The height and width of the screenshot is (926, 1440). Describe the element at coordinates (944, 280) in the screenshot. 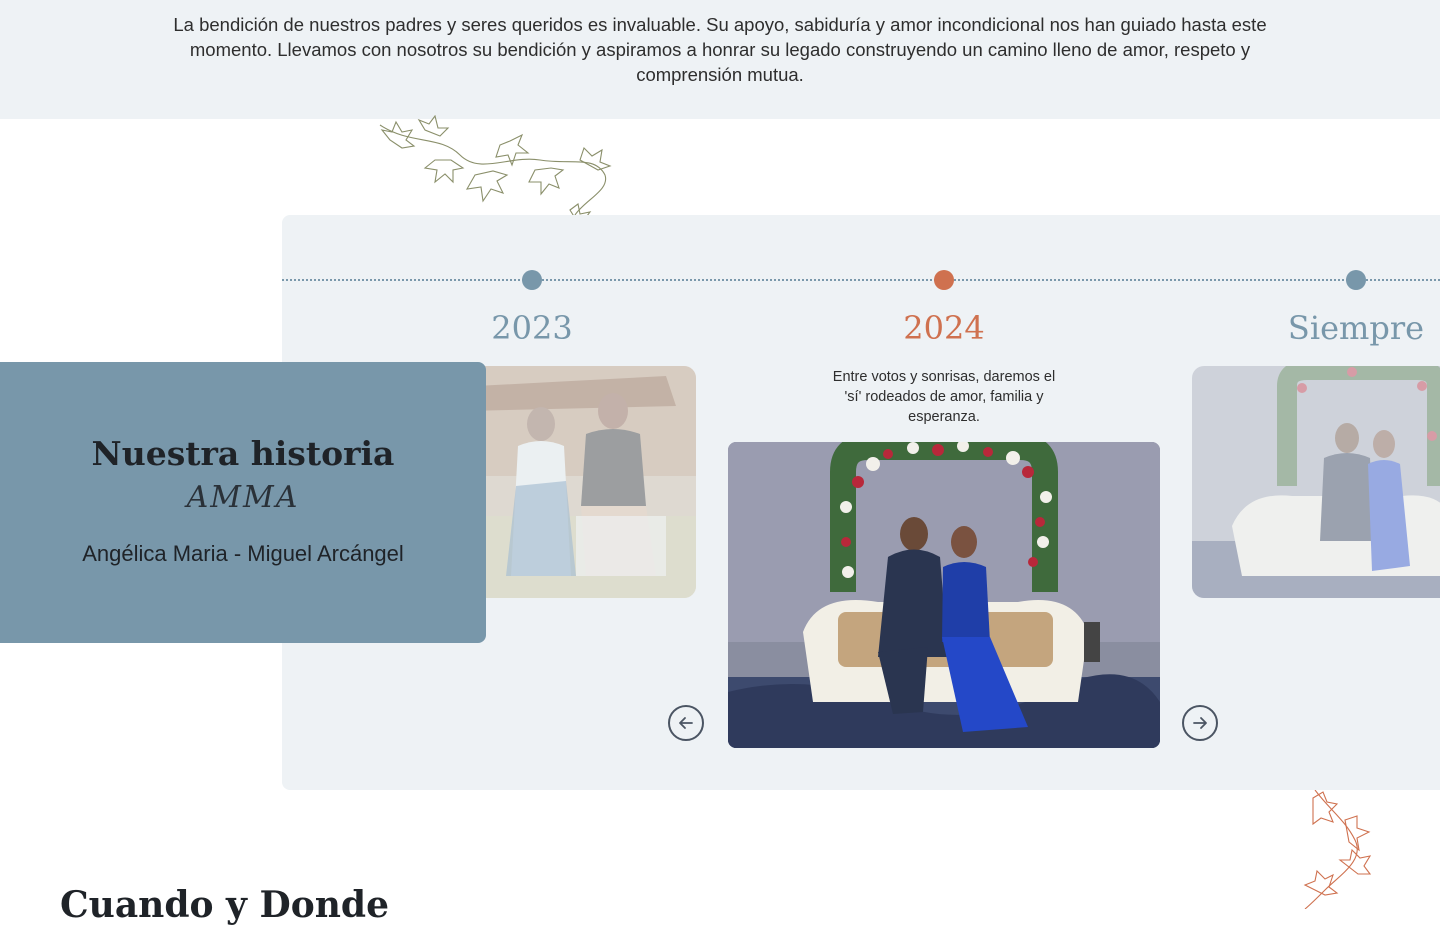

I see `timeline-dot-2024` at that location.